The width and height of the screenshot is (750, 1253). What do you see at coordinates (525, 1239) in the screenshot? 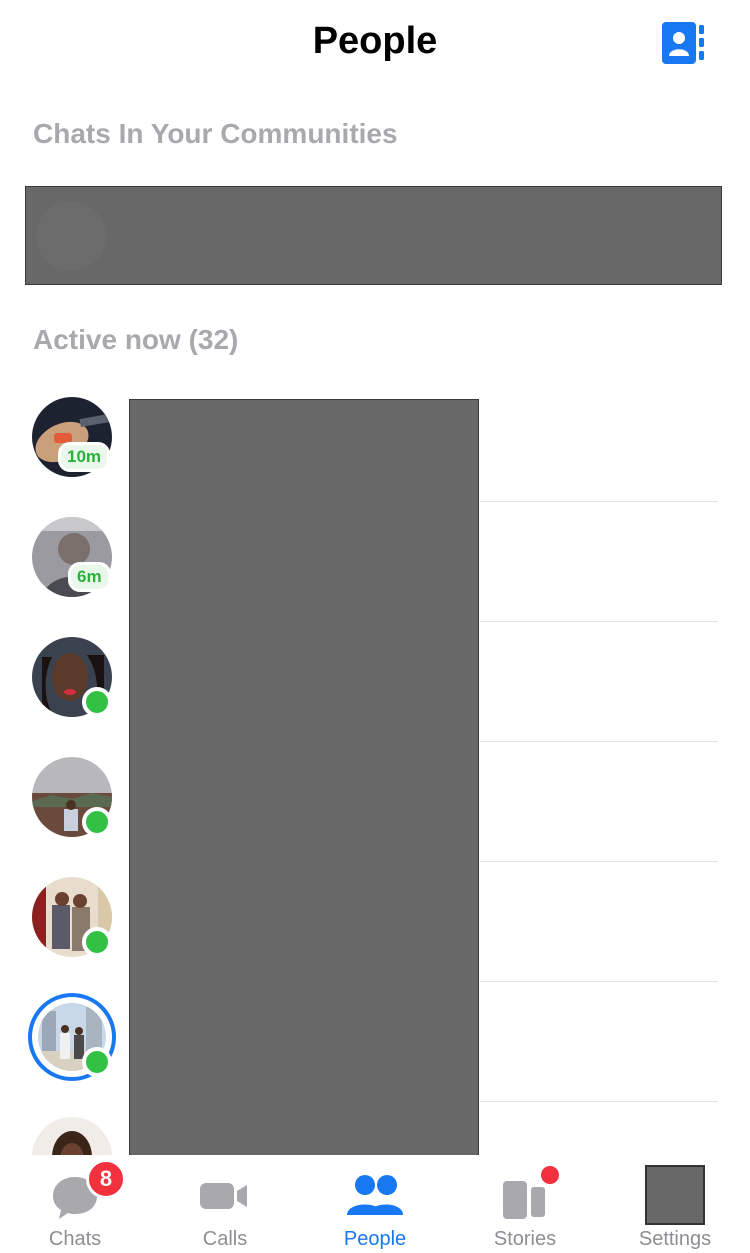
I see `tab-label: Stories` at bounding box center [525, 1239].